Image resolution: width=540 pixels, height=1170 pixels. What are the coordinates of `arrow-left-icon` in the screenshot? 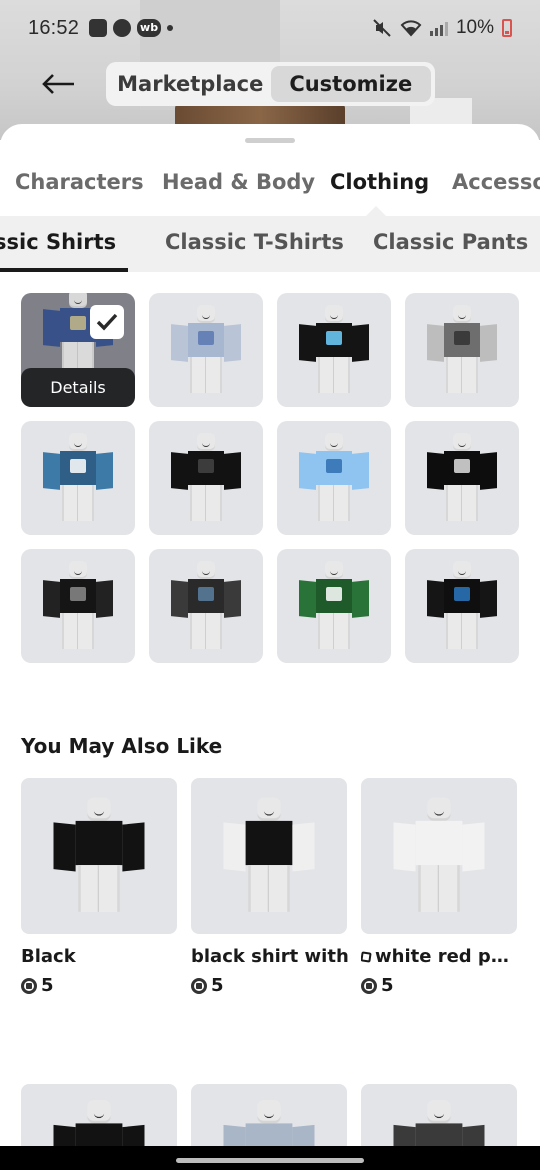 It's located at (58, 84).